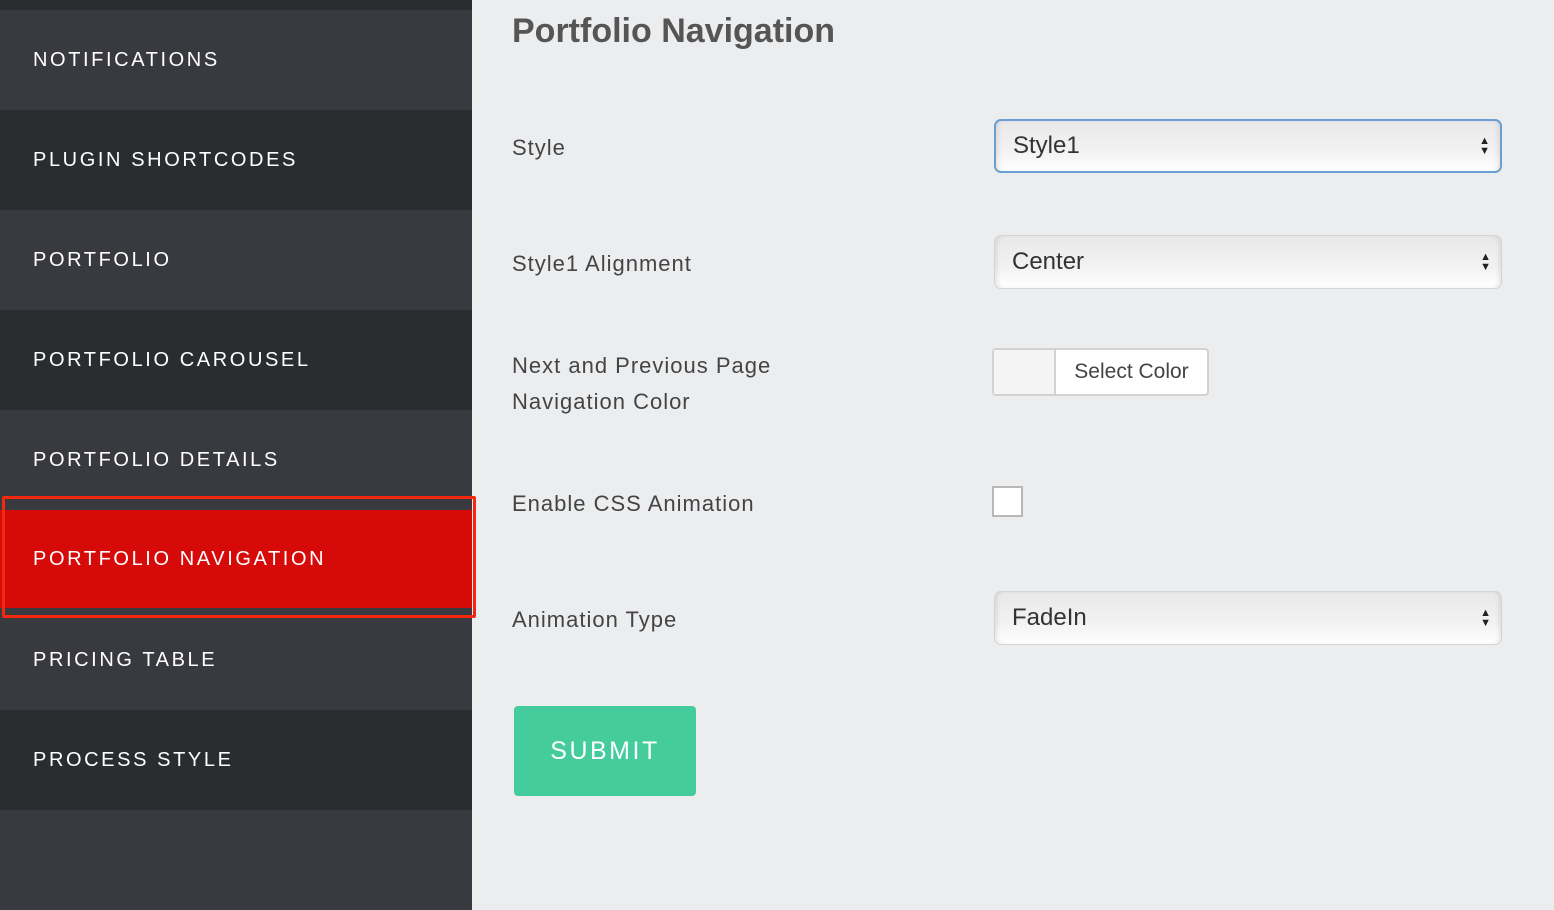 The image size is (1554, 910). I want to click on alignment-label: Style1 Alignment, so click(602, 263).